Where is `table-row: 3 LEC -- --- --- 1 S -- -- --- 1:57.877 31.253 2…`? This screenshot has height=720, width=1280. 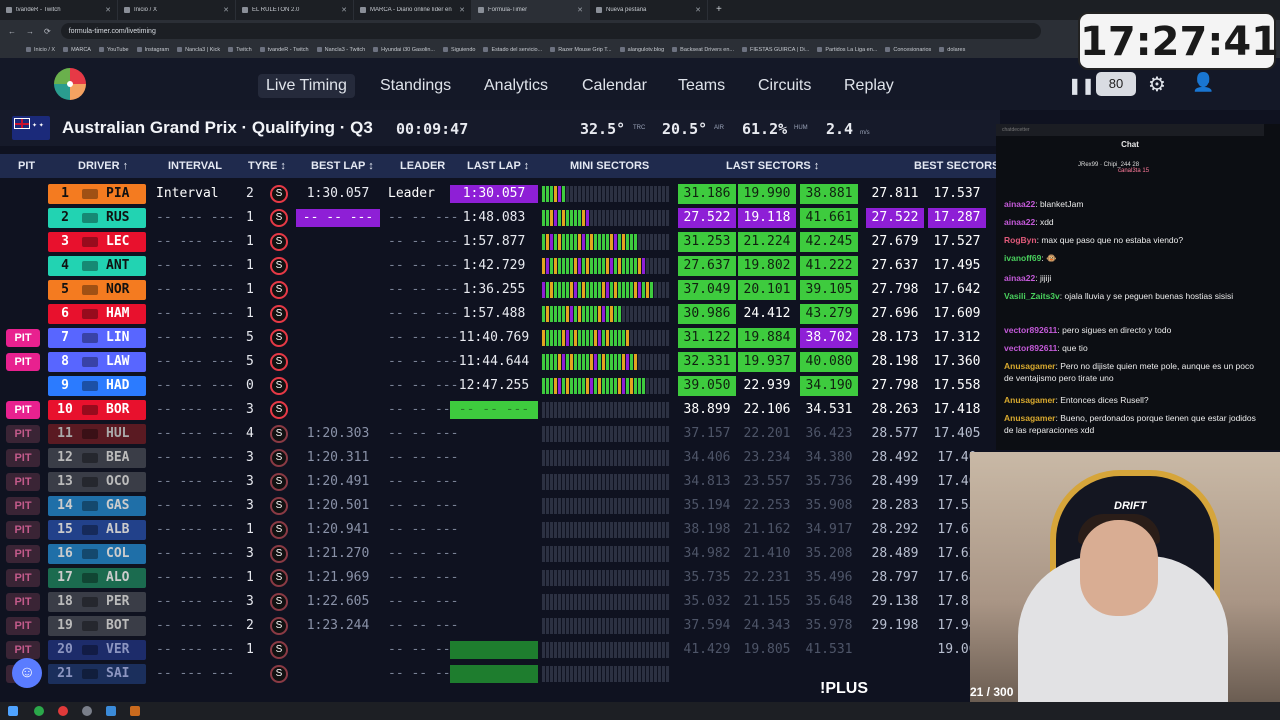 table-row: 3 LEC -- --- --- 1 S -- -- --- 1:57.877 31.253 2… is located at coordinates (500, 242).